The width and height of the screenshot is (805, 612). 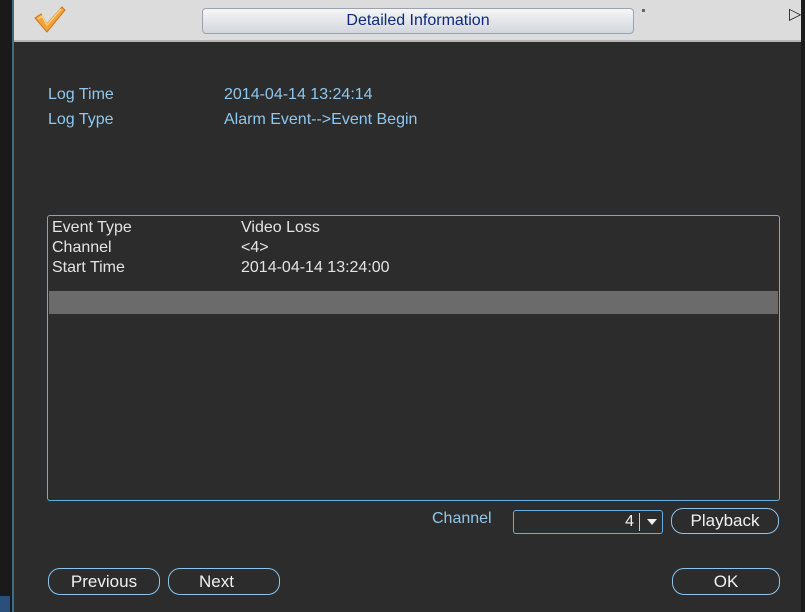 I want to click on left-window-edge, so click(x=6, y=306).